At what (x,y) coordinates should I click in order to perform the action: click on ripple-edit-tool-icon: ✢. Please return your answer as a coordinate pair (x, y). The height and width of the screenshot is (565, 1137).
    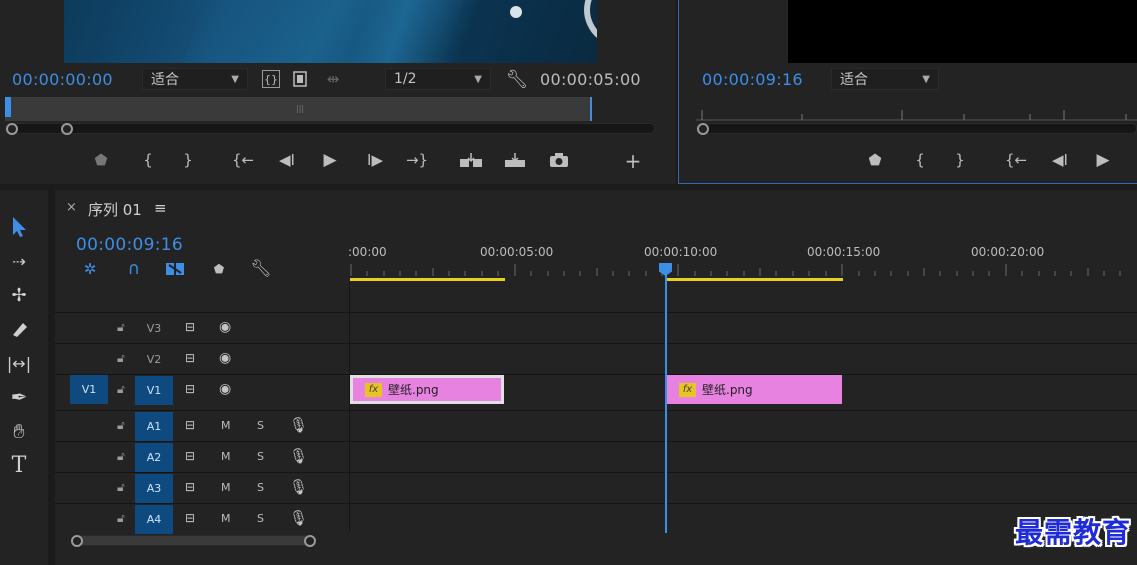
    Looking at the image, I should click on (19, 295).